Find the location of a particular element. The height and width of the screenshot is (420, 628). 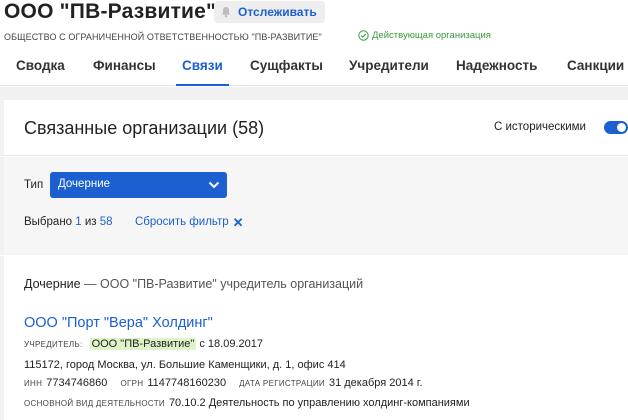

inn-caption: ИНН is located at coordinates (33, 383).